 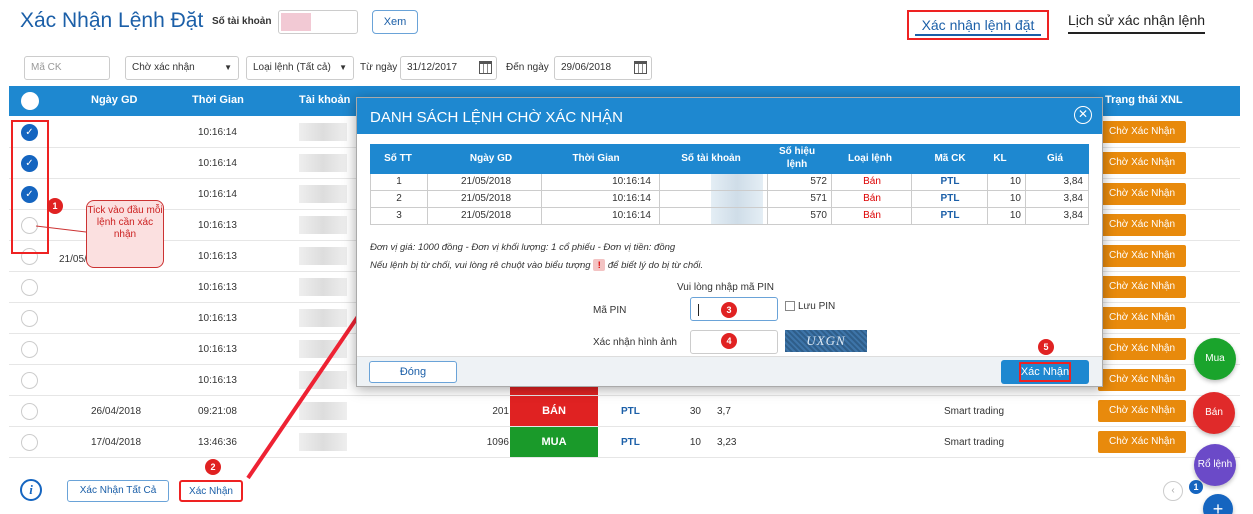 I want to click on m-col-order-no: Số hiệu lệnh, so click(x=797, y=158).